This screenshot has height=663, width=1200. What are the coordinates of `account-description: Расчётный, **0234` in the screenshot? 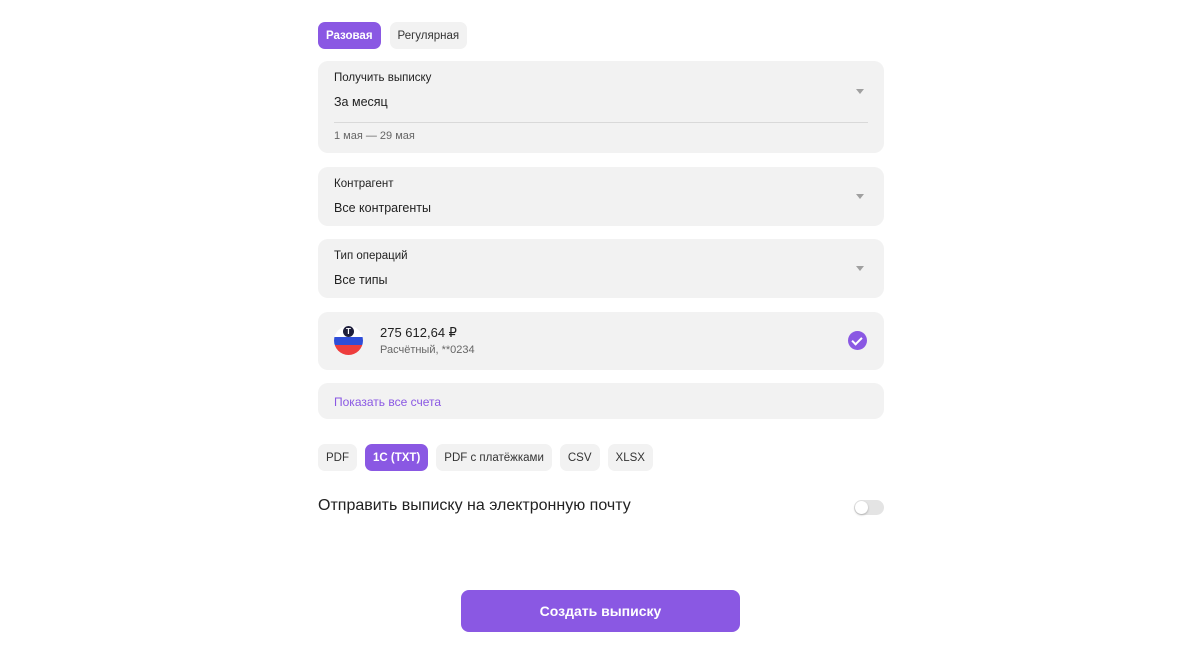 It's located at (427, 350).